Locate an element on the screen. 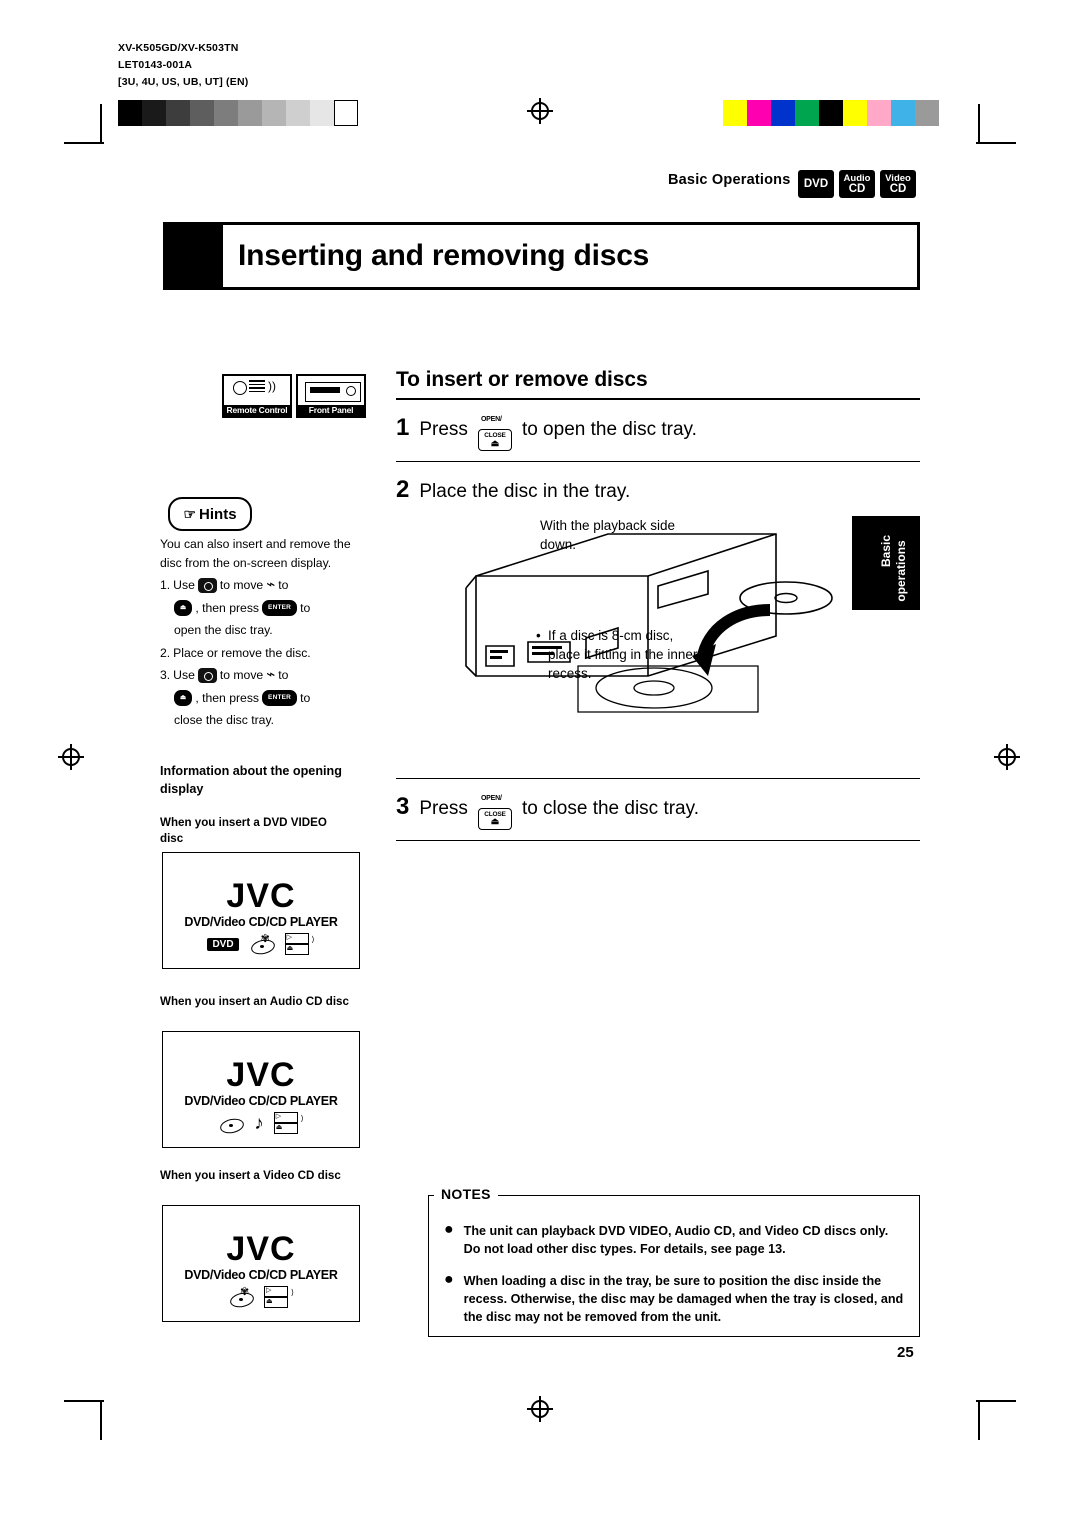 The width and height of the screenshot is (1080, 1529). hint-step-3-d: , then press is located at coordinates (227, 697).